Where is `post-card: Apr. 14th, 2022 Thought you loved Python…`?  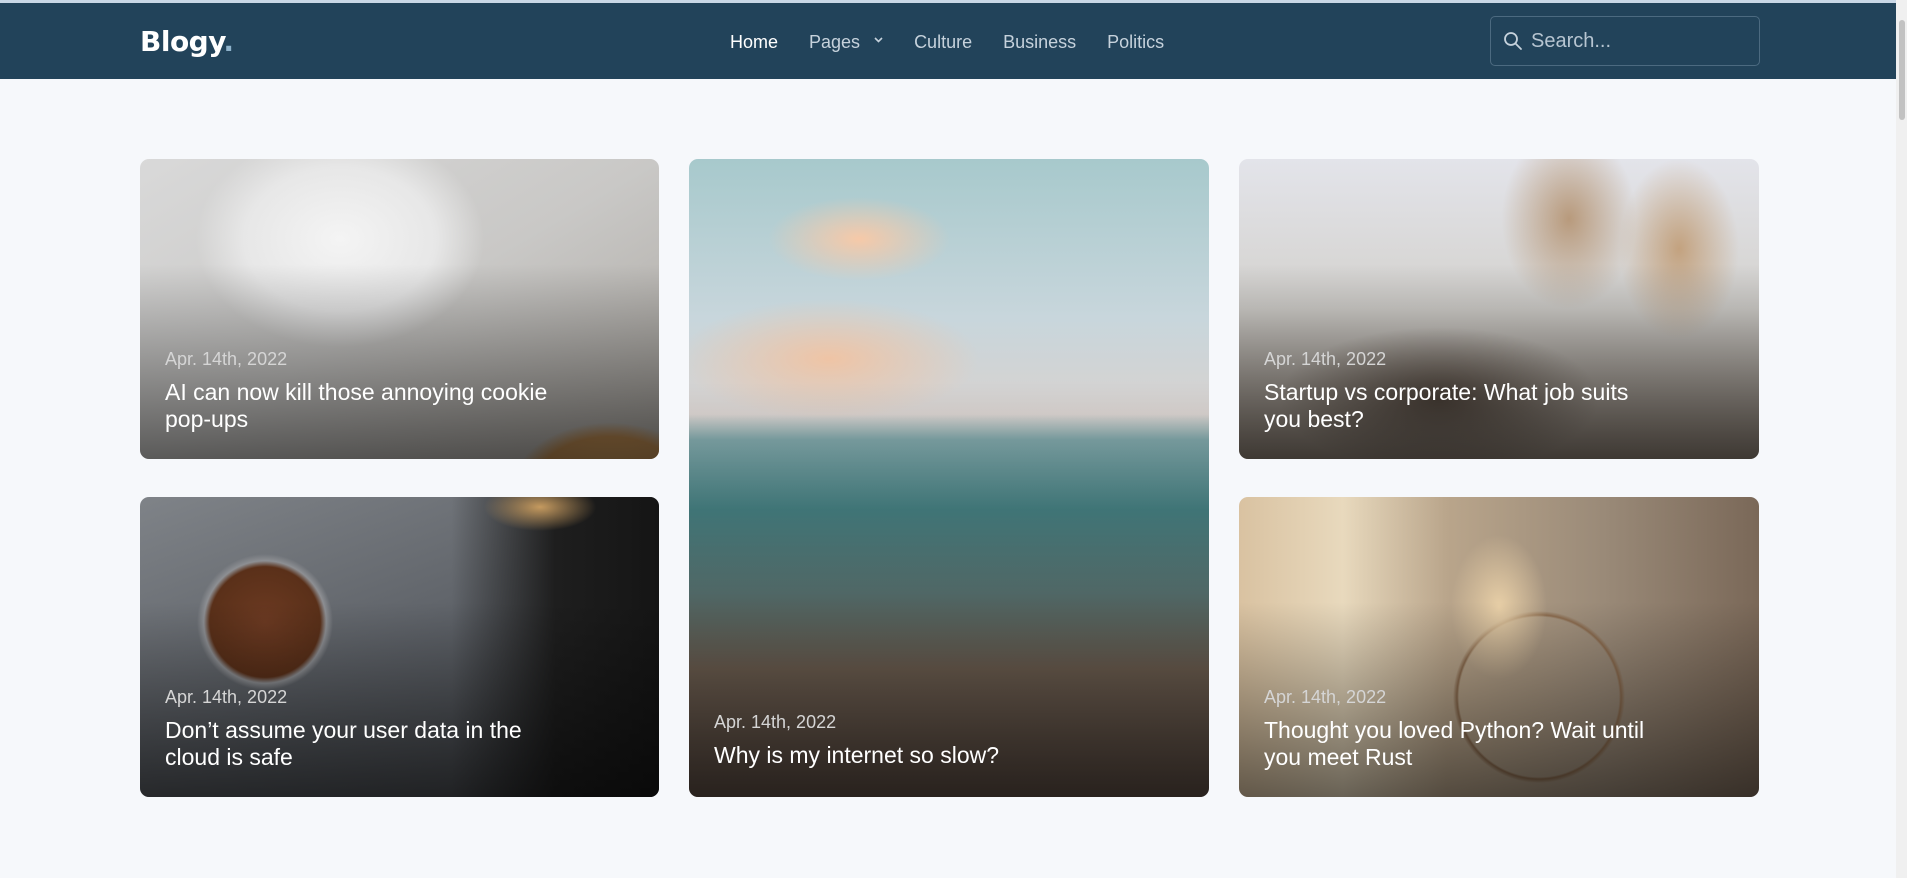 post-card: Apr. 14th, 2022 Thought you loved Python… is located at coordinates (1499, 647).